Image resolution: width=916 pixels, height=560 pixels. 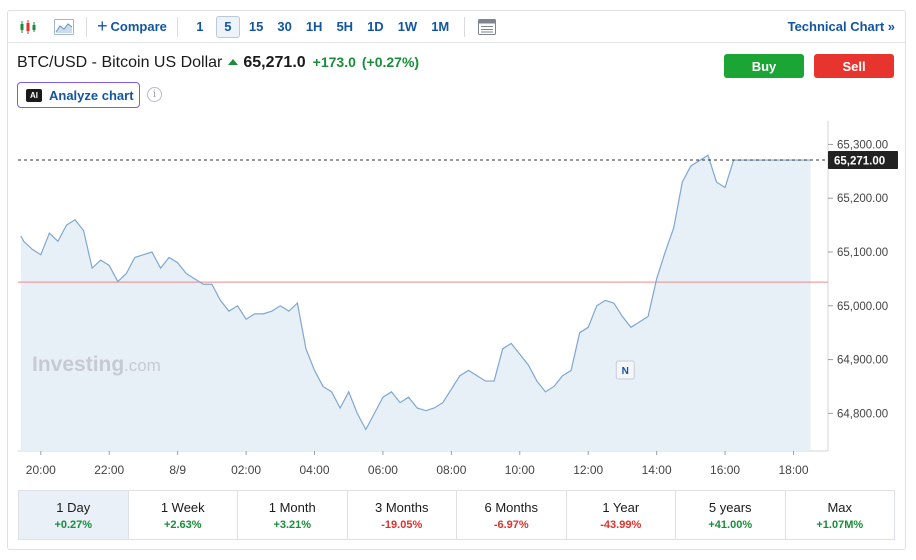 I want to click on period-label: Max, so click(x=840, y=507).